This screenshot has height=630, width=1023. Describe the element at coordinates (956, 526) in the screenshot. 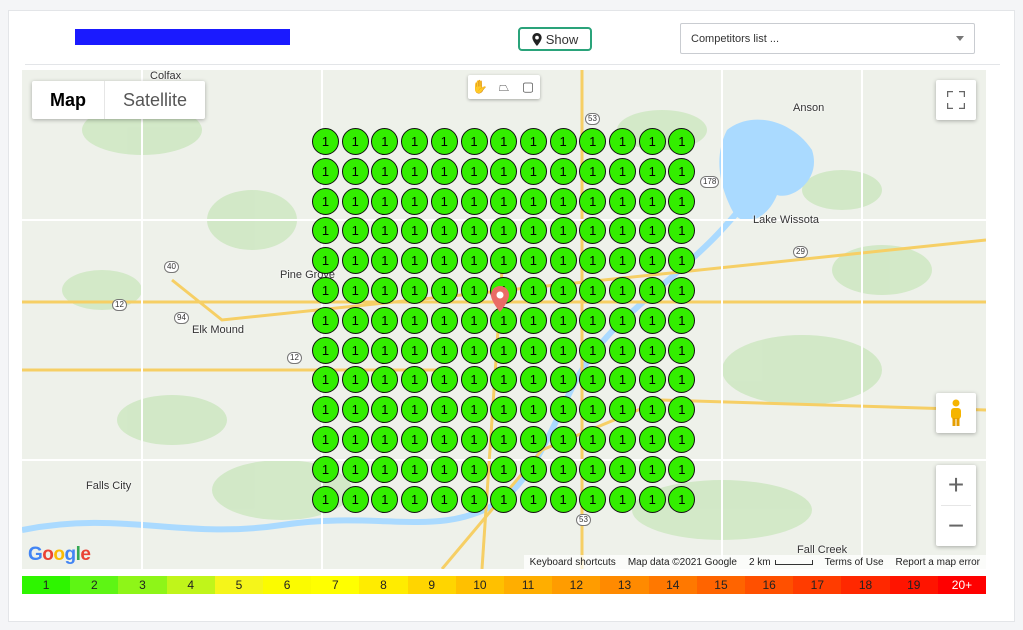

I see `zoom-out-button: −` at that location.